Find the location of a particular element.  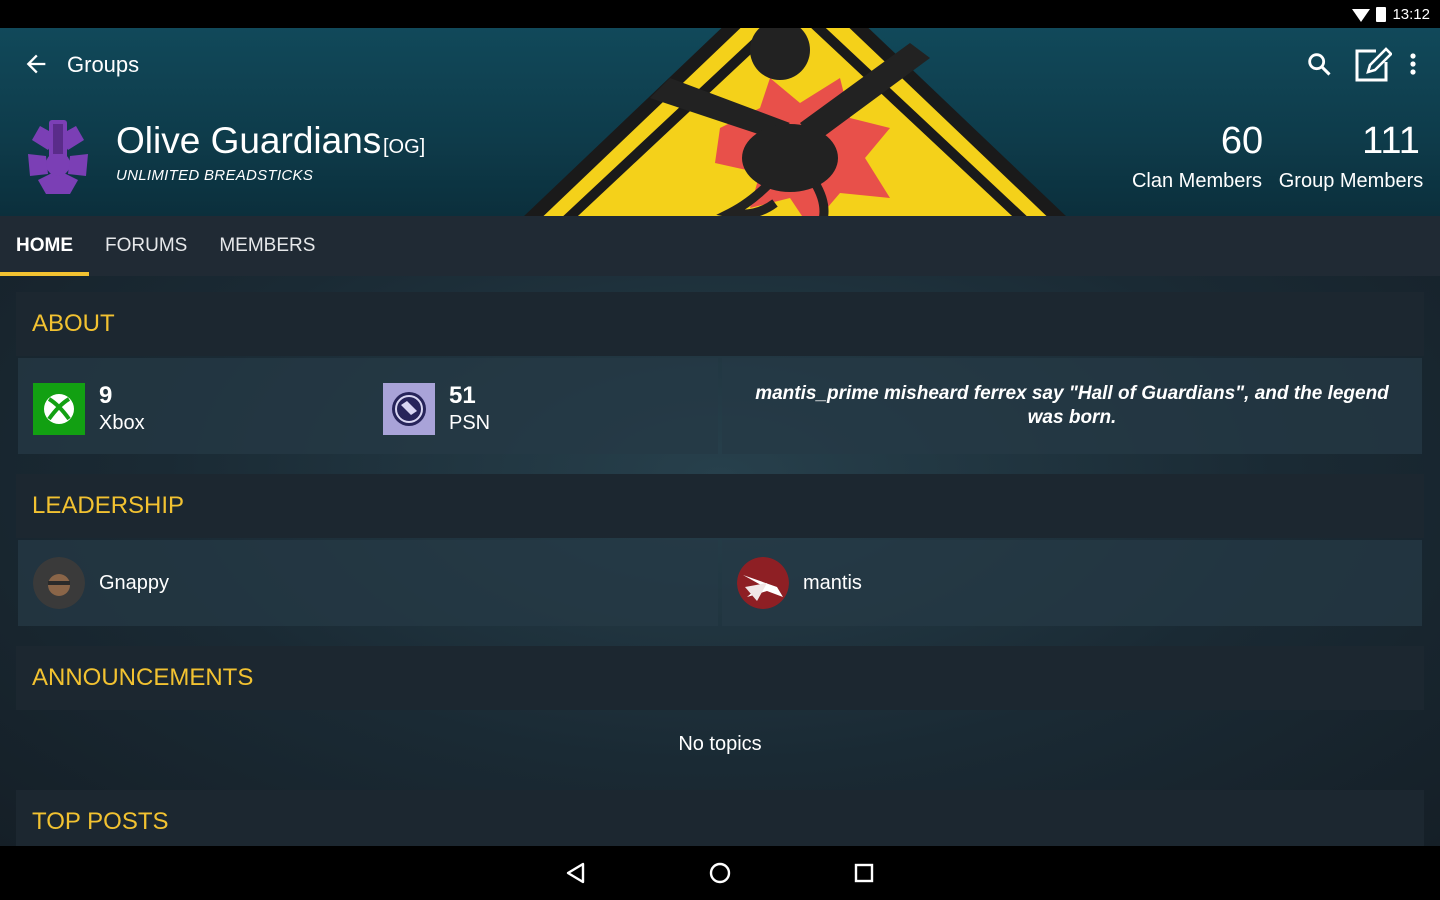

clan-members-label: Clan Members is located at coordinates (1197, 181).